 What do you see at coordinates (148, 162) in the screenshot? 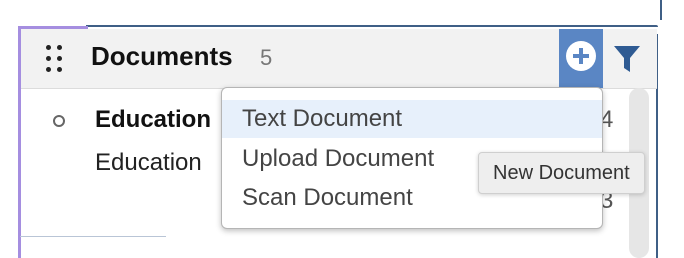
I see `list-item-subtitle: Education` at bounding box center [148, 162].